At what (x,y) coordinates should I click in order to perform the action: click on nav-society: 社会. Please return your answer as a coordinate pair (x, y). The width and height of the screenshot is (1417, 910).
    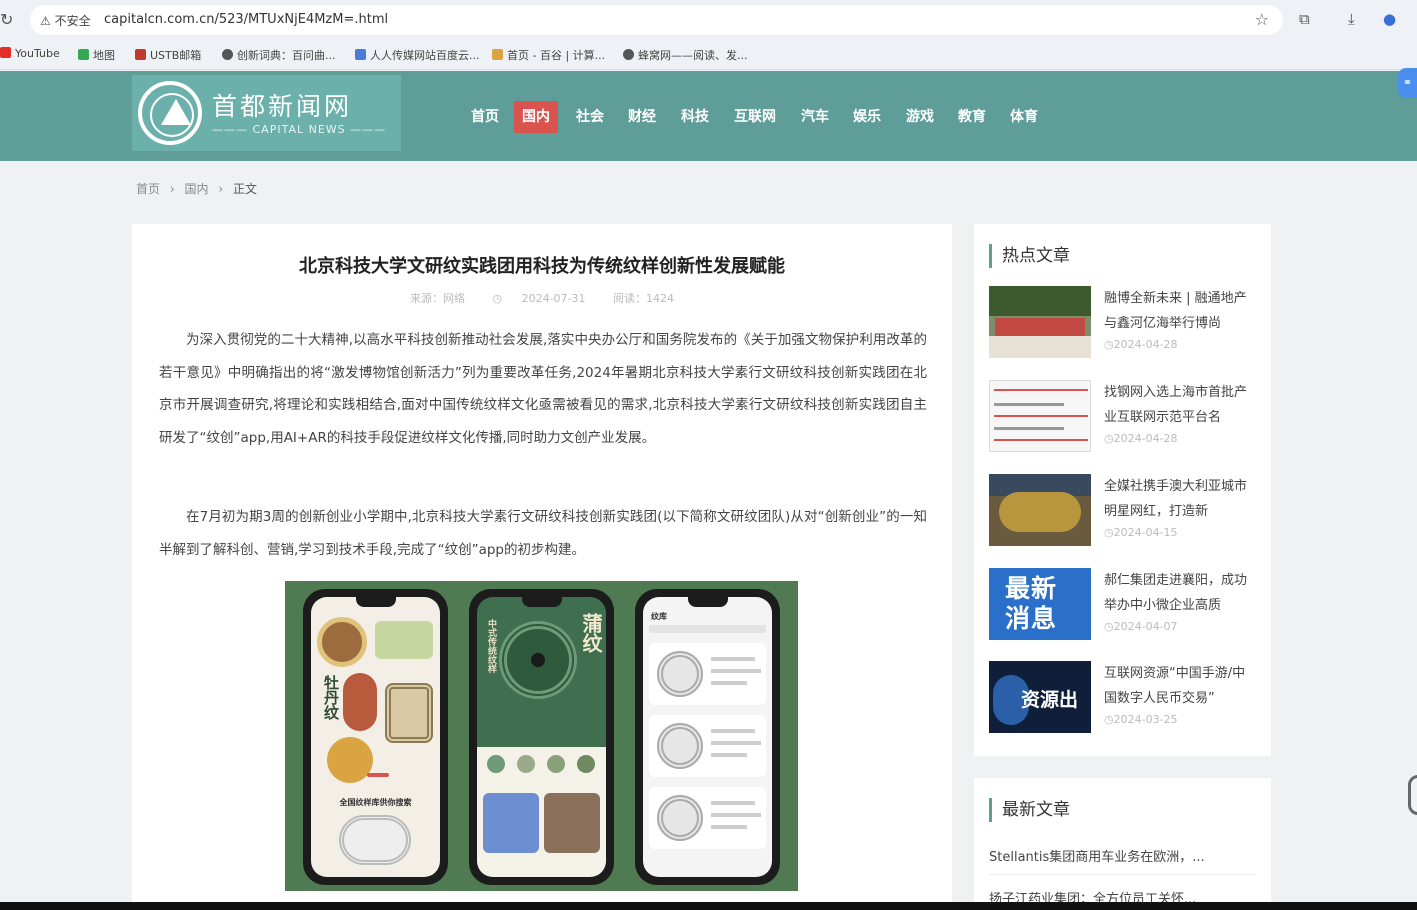
    Looking at the image, I should click on (590, 117).